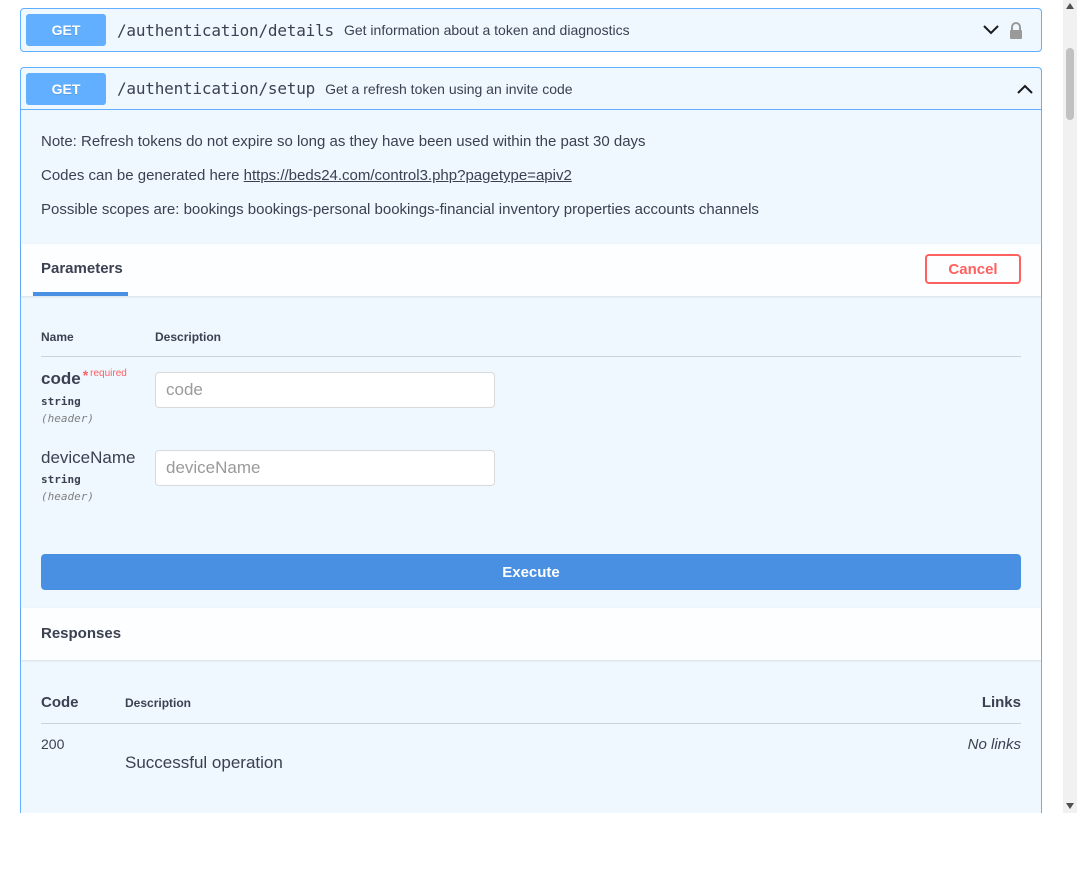 The height and width of the screenshot is (870, 1077). Describe the element at coordinates (1070, 84) in the screenshot. I see `scrollbar-thumb` at that location.